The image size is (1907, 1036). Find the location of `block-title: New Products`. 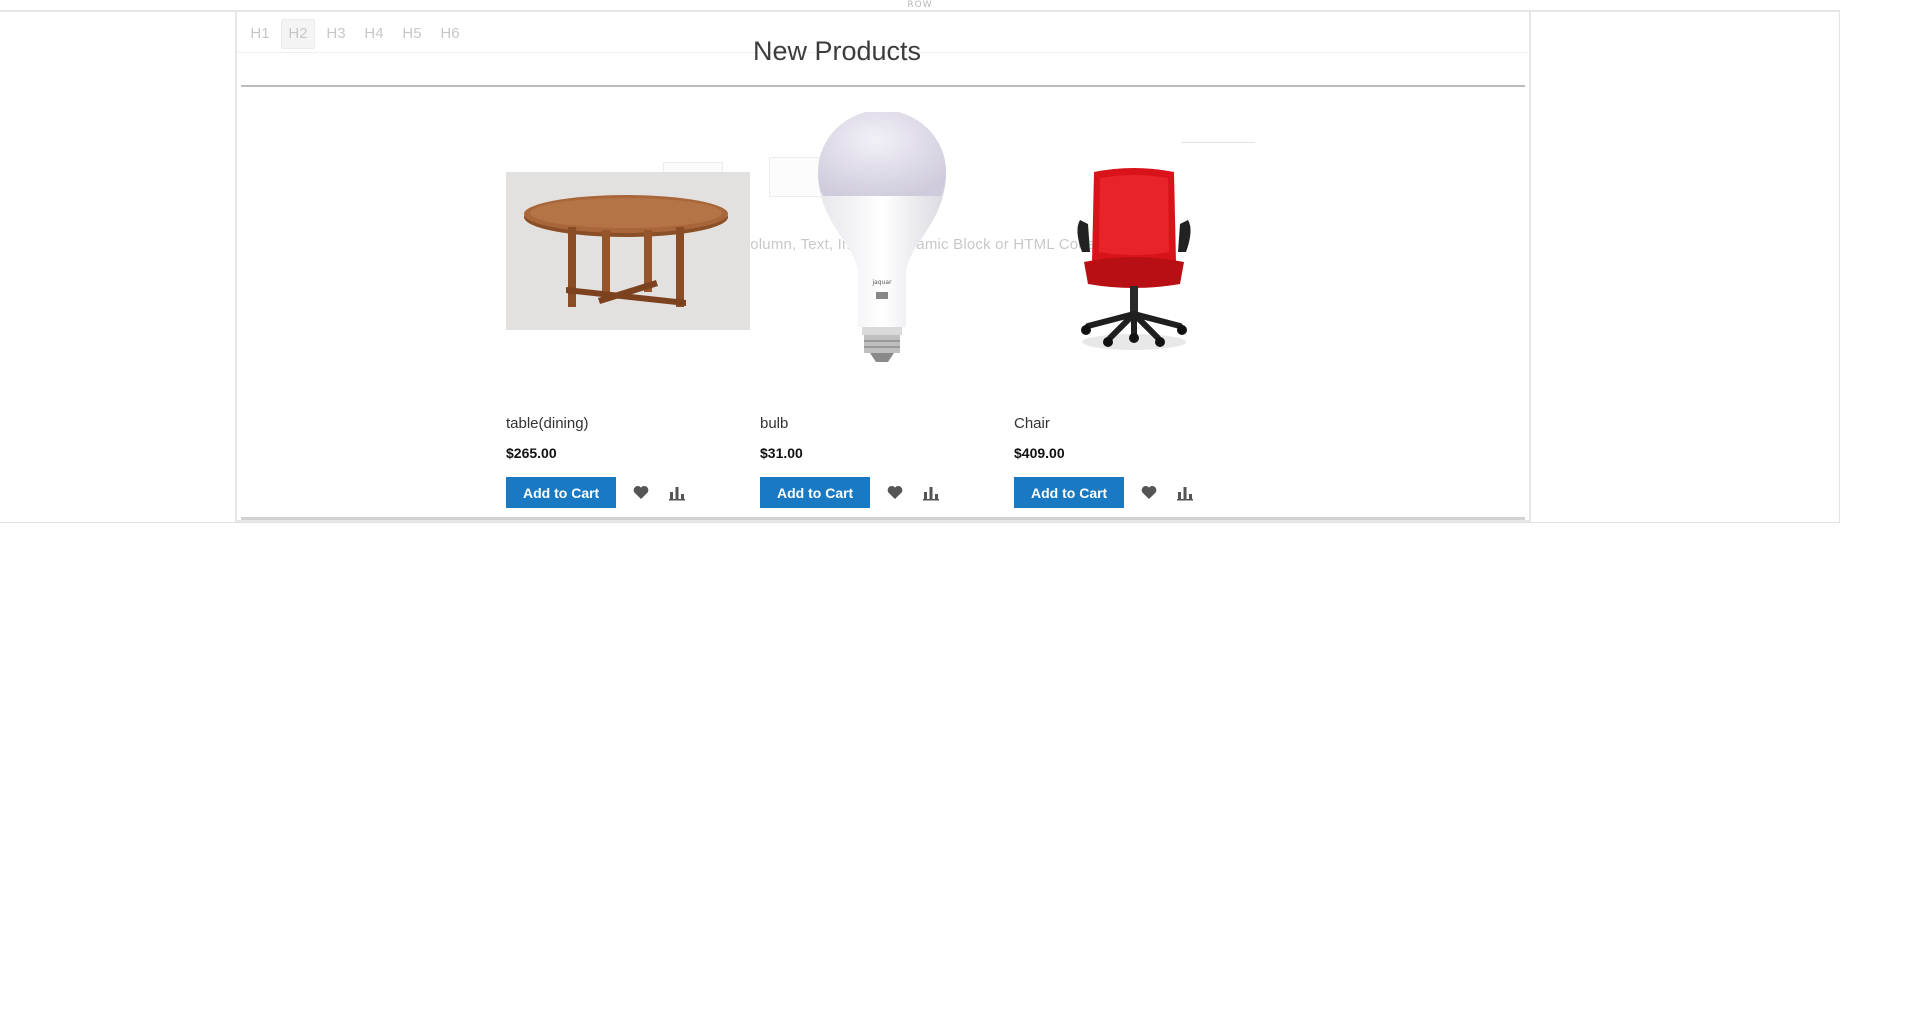

block-title: New Products is located at coordinates (837, 51).